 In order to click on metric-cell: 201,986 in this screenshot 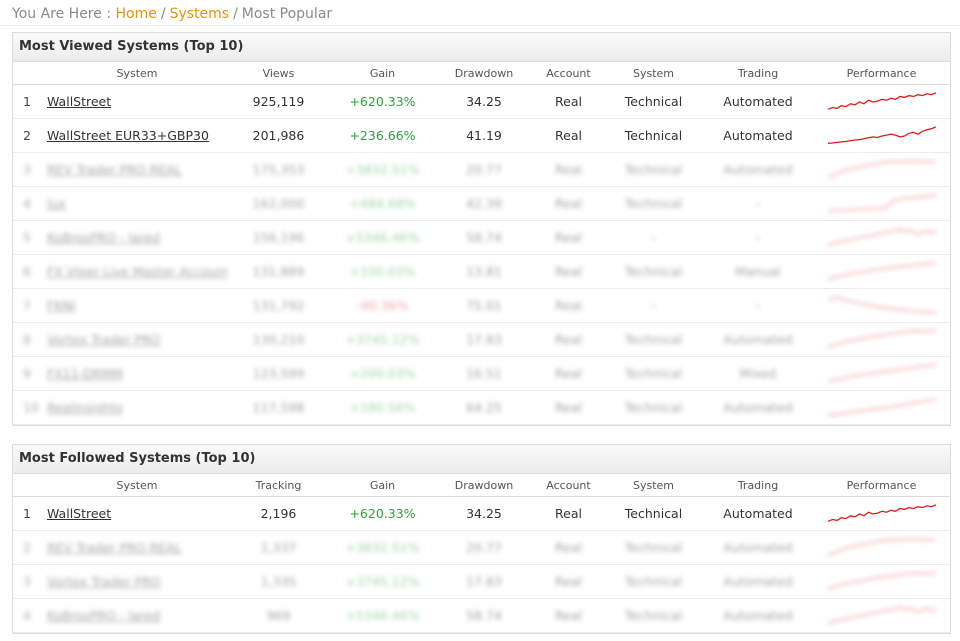, I will do `click(278, 135)`.